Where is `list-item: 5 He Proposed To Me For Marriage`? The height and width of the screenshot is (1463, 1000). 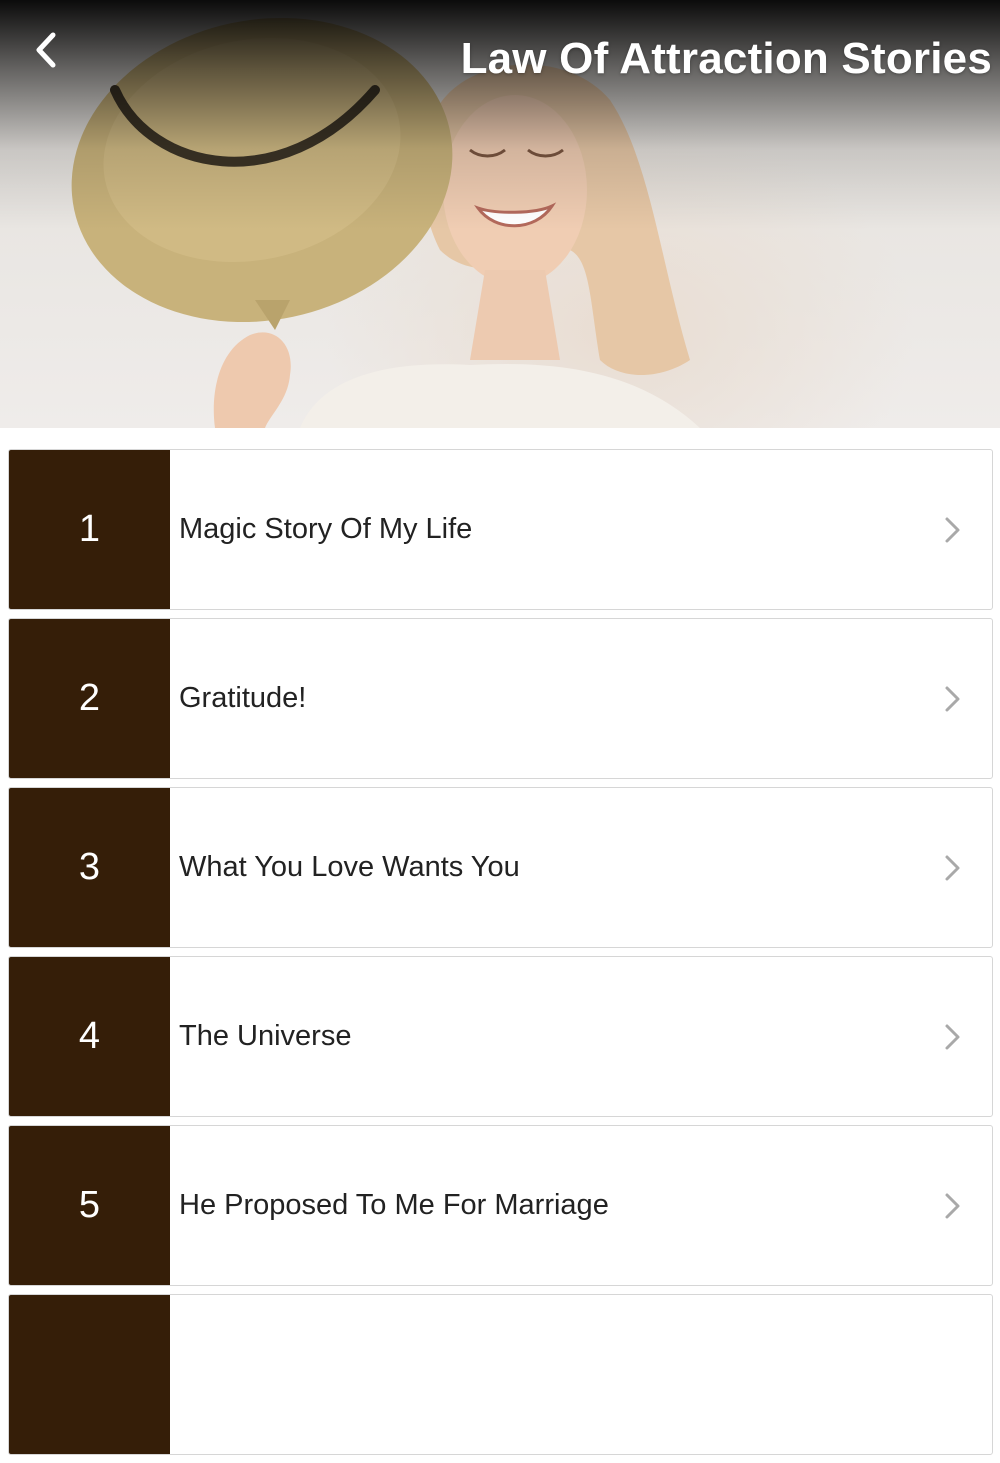 list-item: 5 He Proposed To Me For Marriage is located at coordinates (500, 1205).